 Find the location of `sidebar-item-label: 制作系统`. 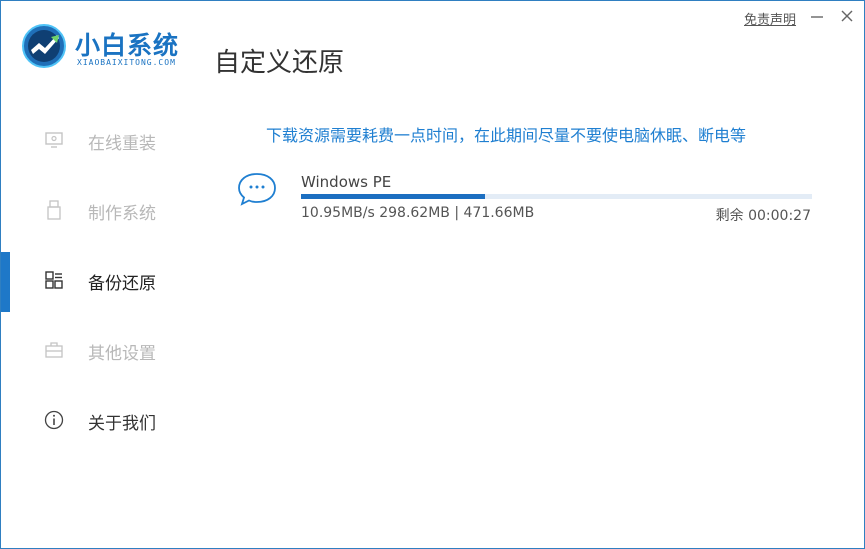

sidebar-item-label: 制作系统 is located at coordinates (122, 214).